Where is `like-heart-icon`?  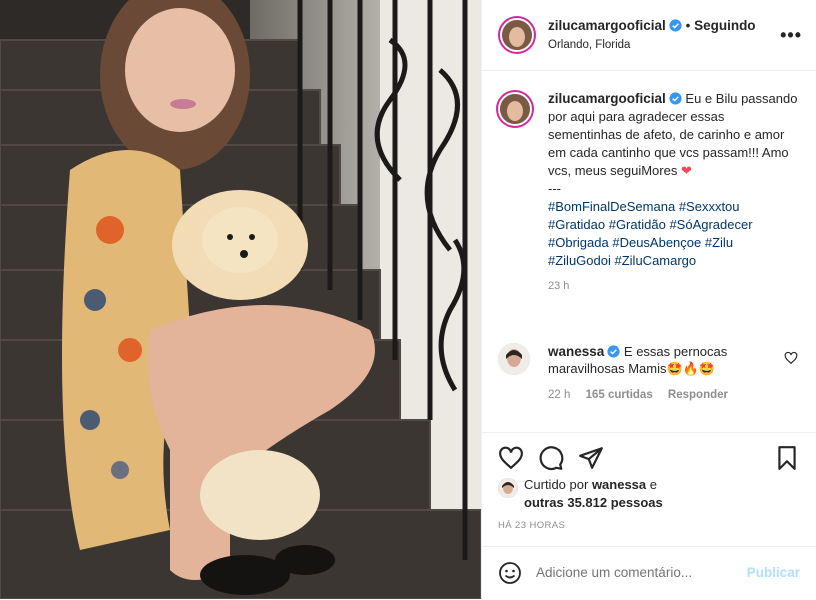
like-heart-icon is located at coordinates (511, 458).